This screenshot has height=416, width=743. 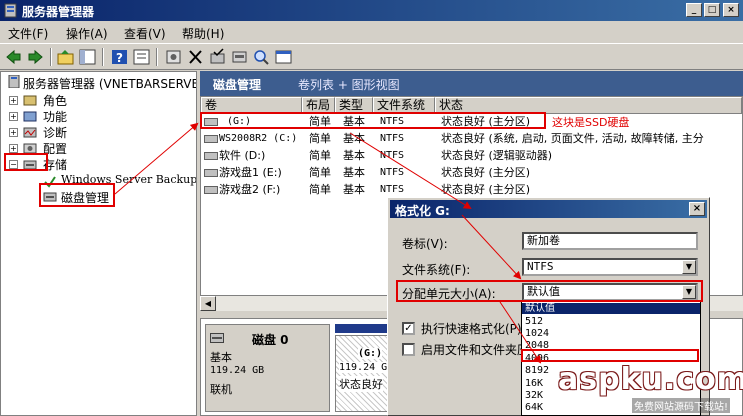 I want to click on minimize-button: _, so click(x=694, y=10).